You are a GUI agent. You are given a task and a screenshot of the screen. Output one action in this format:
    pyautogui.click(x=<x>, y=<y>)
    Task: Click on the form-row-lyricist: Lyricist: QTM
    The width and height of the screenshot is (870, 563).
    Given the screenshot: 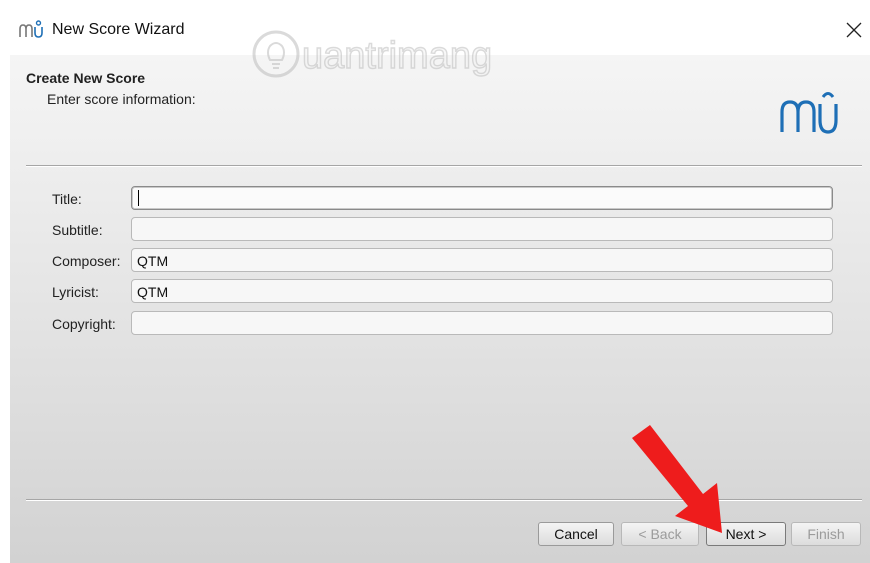 What is the action you would take?
    pyautogui.click(x=440, y=292)
    